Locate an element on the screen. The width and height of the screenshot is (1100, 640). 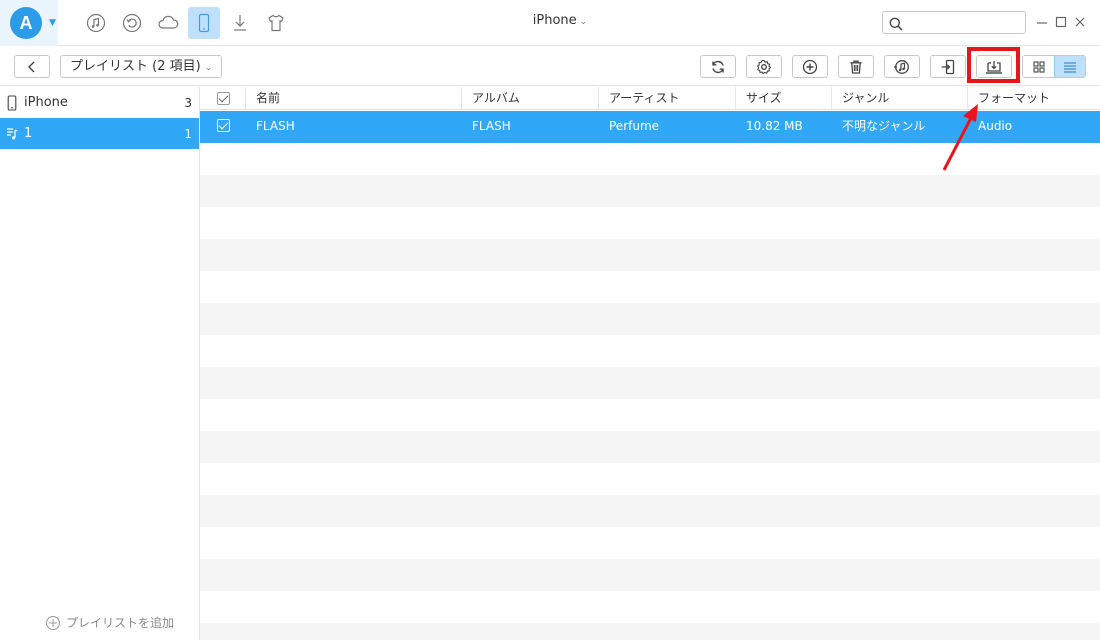
toolbar: プレイリスト (2 項目) ⌄ is located at coordinates (550, 66).